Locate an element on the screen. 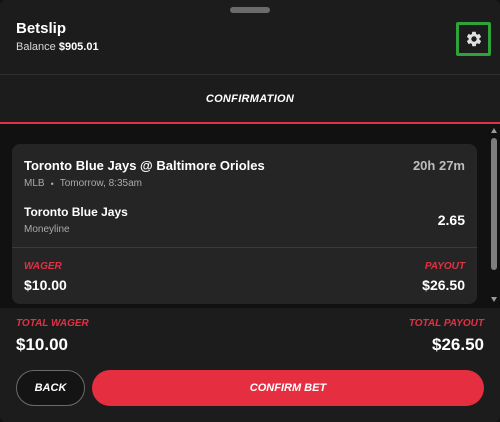 This screenshot has height=422, width=500. gear-icon is located at coordinates (473, 39).